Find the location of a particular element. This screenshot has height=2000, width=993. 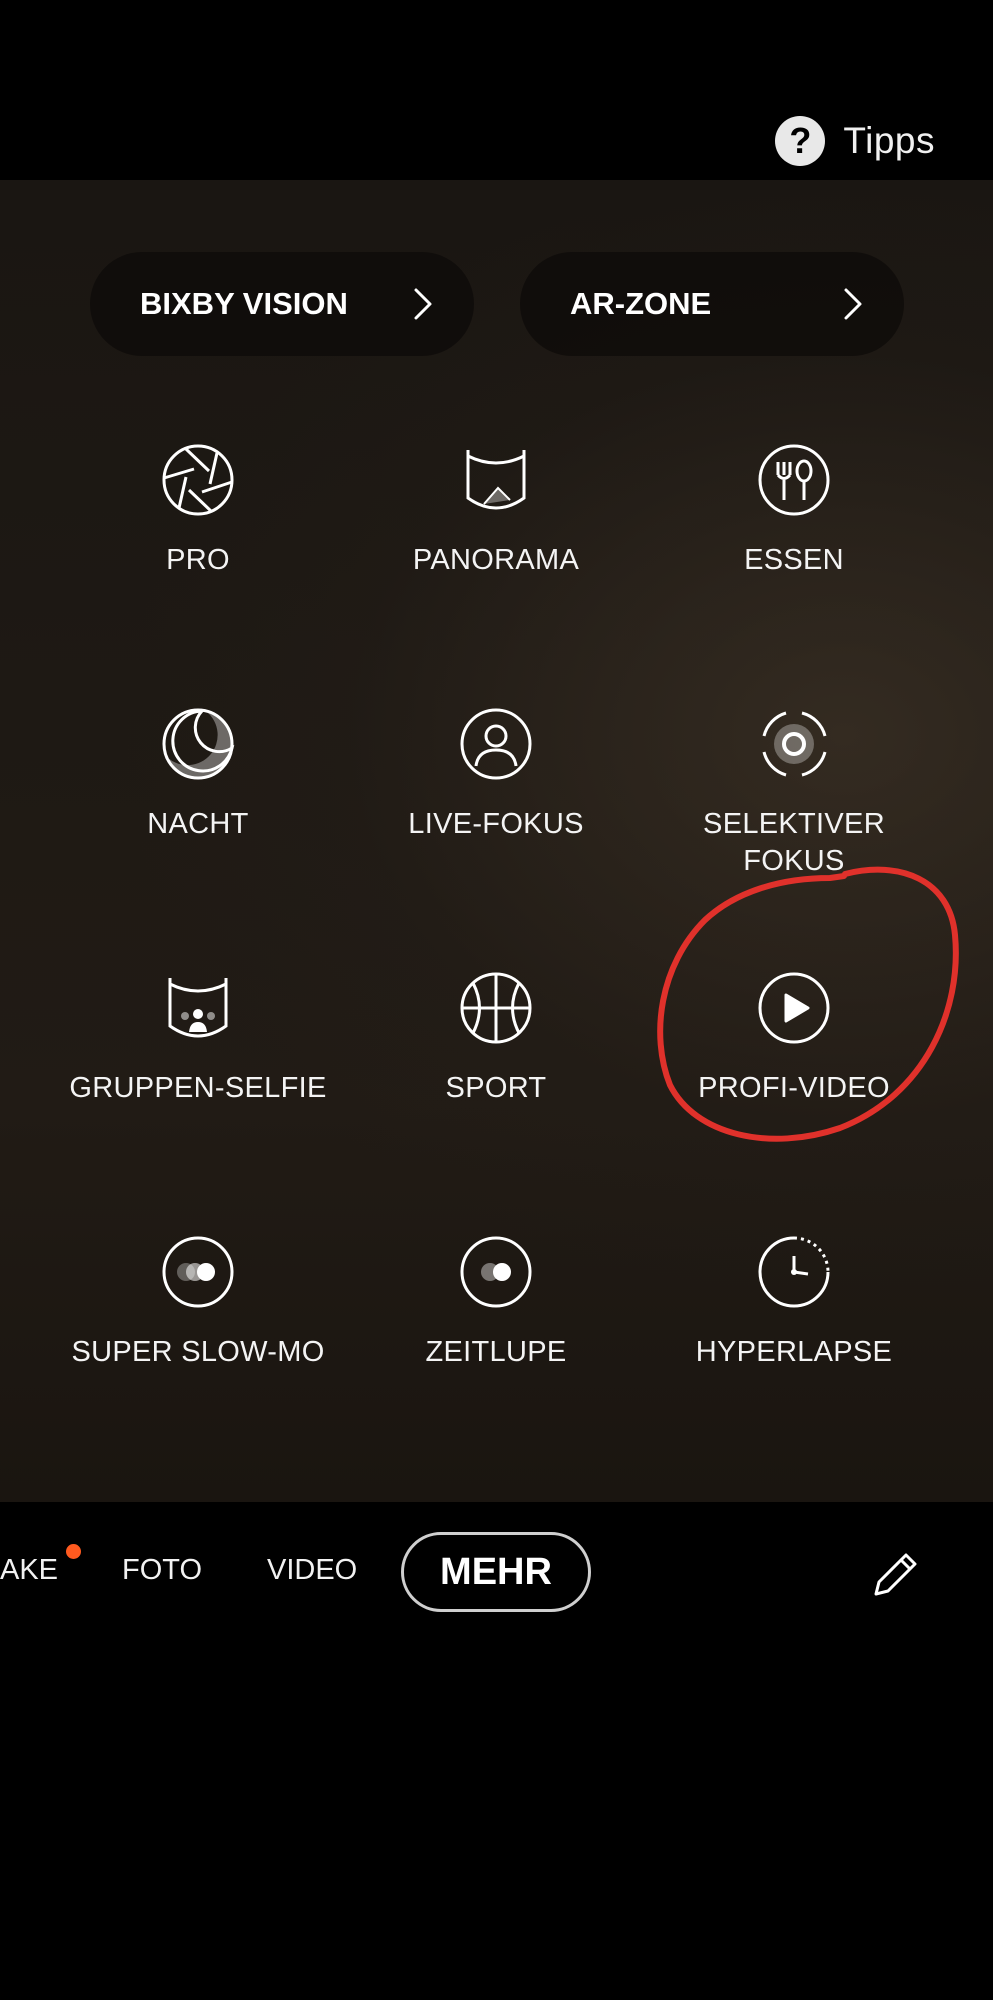

timer-clock-icon is located at coordinates (794, 1272).